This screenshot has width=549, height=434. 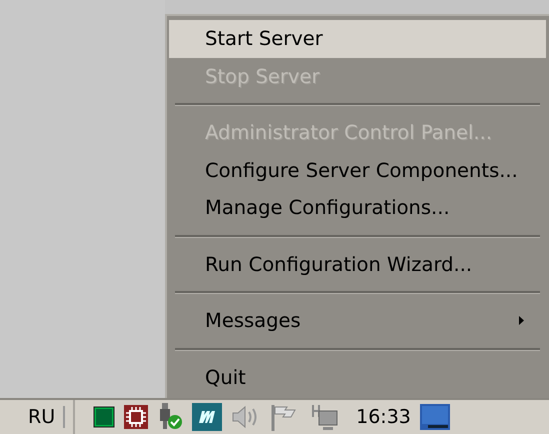 I want to click on clock: 16:33, so click(x=383, y=417).